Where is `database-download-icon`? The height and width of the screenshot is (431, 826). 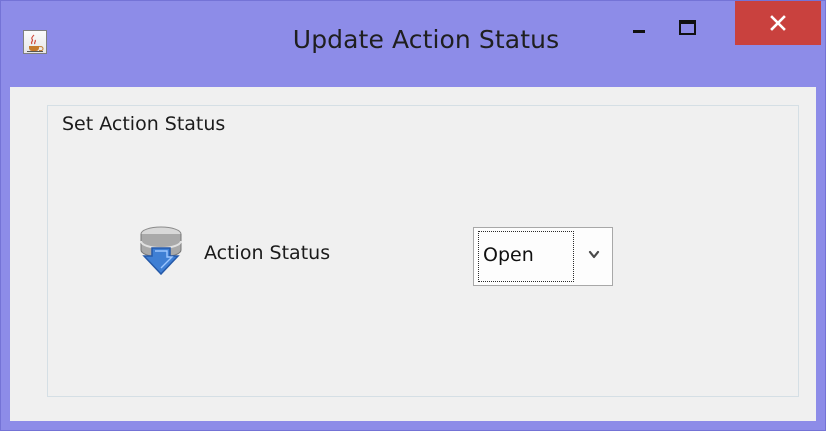 database-download-icon is located at coordinates (161, 249).